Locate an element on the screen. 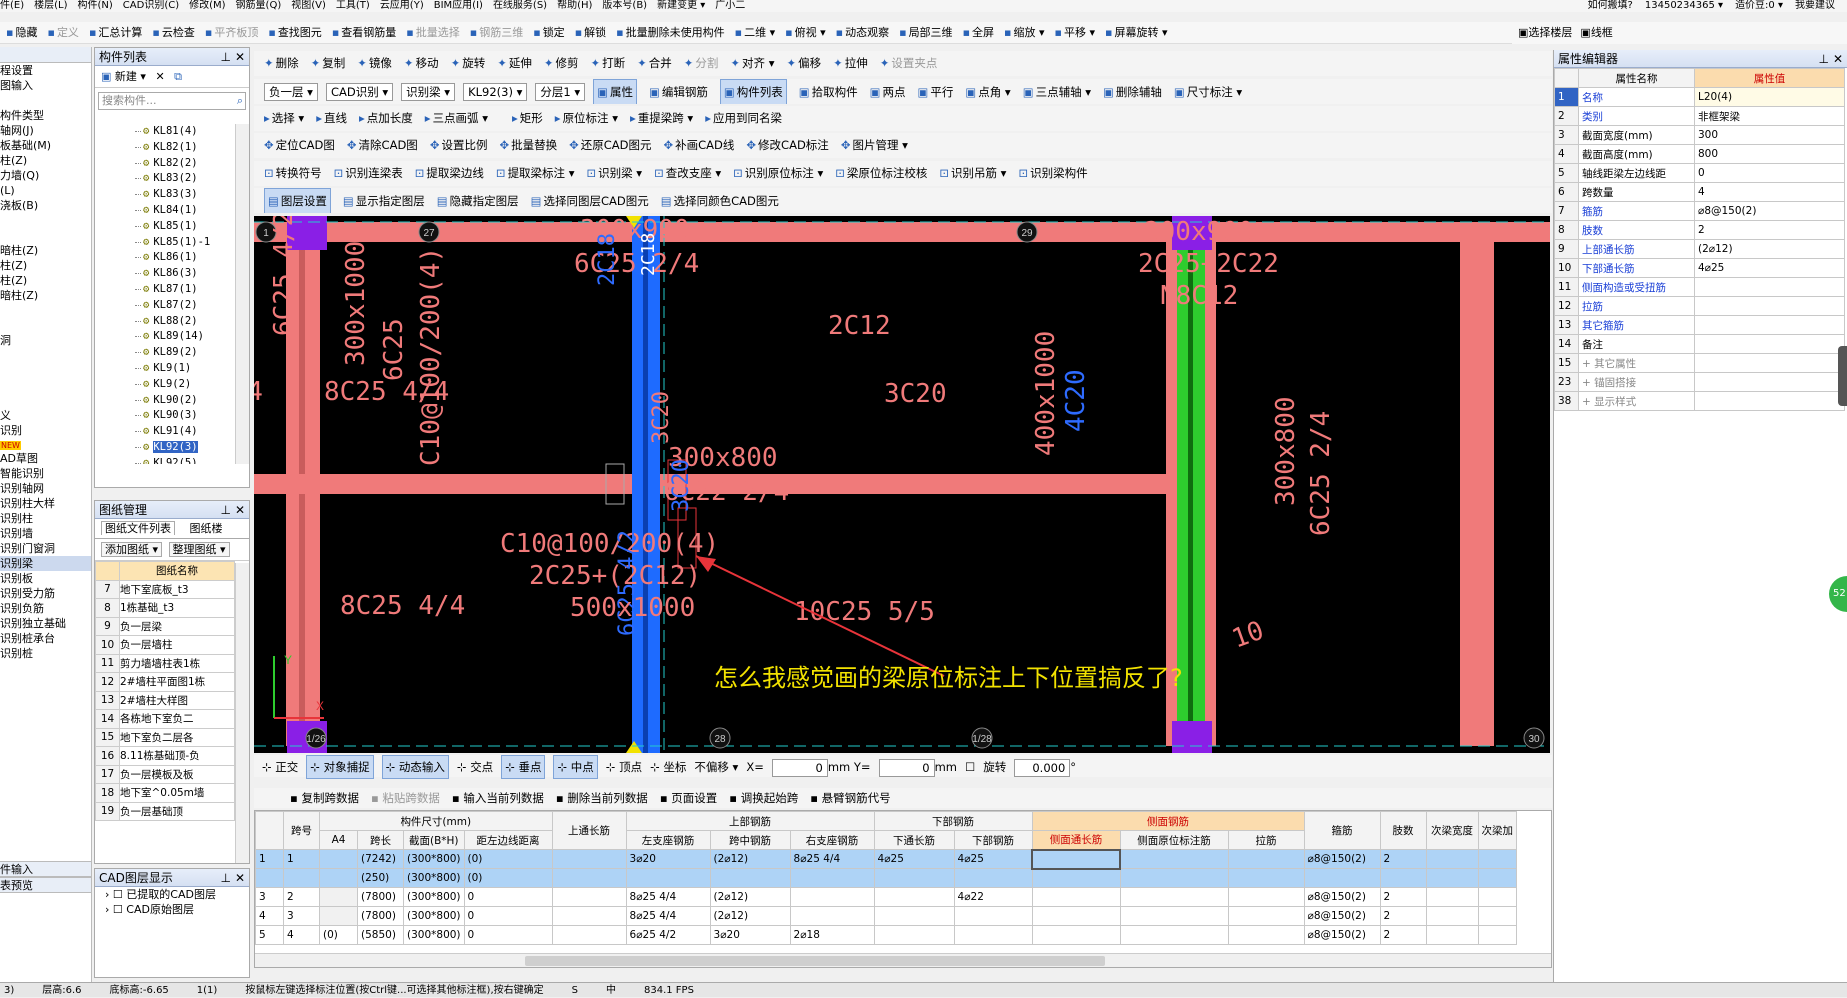  component-item: ⚙ KL90(3) is located at coordinates (165, 416).